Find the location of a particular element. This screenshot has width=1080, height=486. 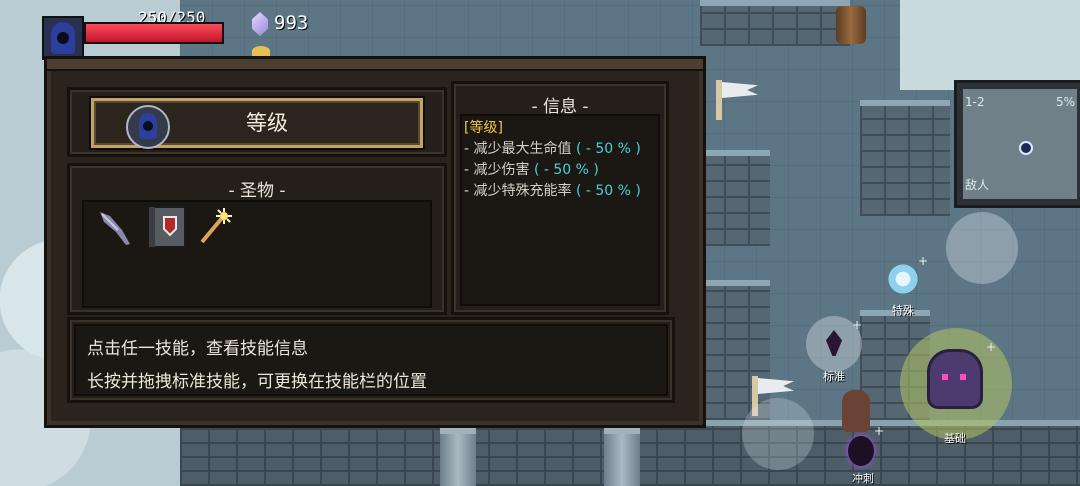

feather-quill-icon is located at coordinates (116, 228).